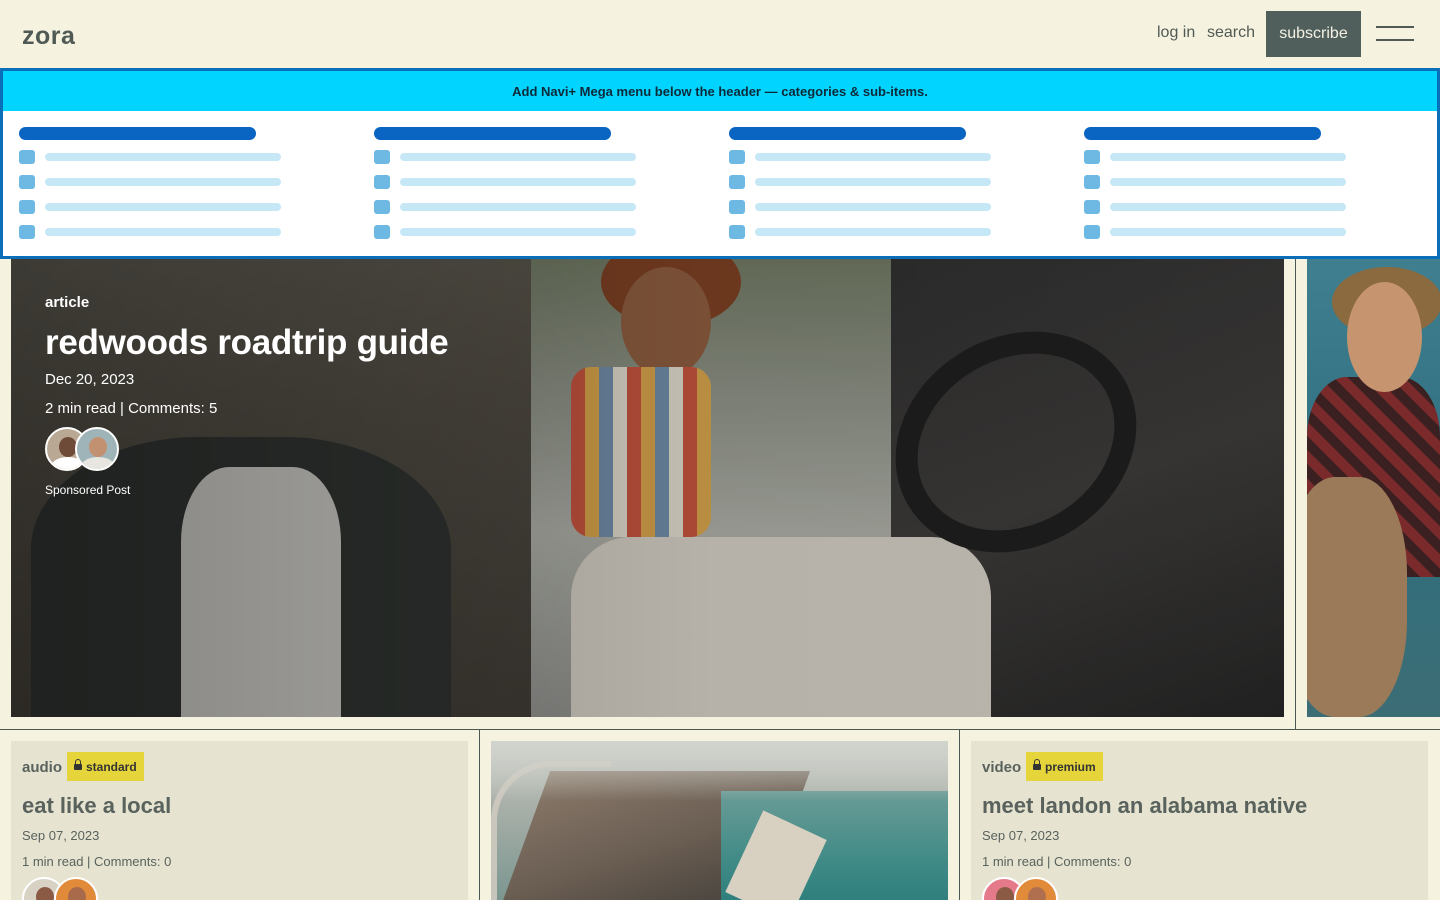  Describe the element at coordinates (719, 820) in the screenshot. I see `post-card-image` at that location.